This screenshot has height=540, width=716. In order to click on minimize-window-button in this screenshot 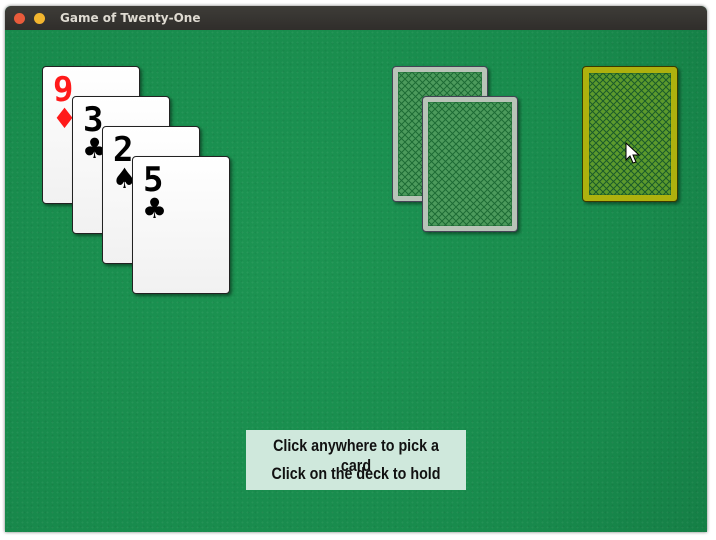, I will do `click(39, 18)`.